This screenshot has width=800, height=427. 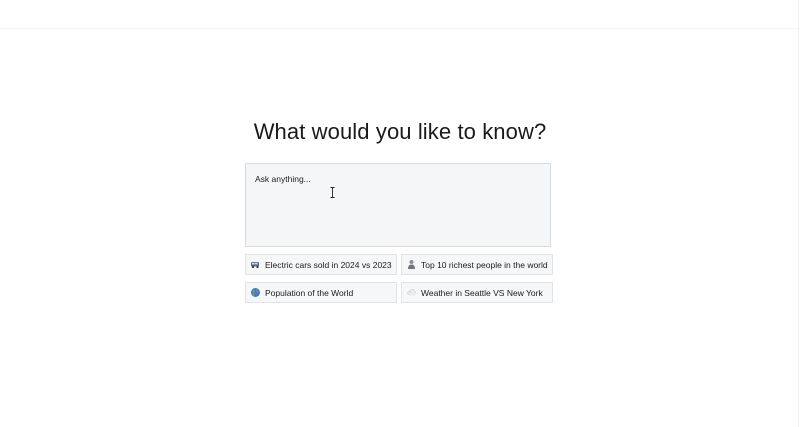 I want to click on globe-icon, so click(x=255, y=292).